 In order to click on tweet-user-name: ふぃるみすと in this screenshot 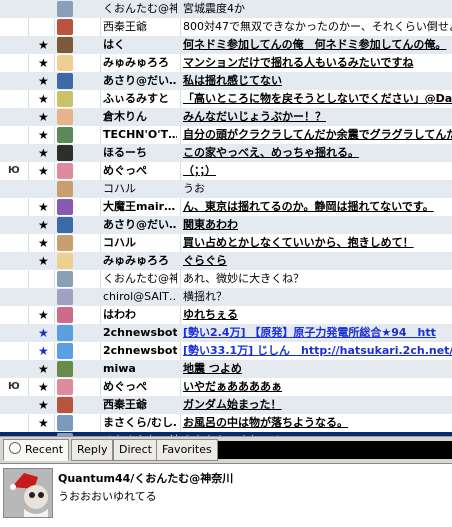, I will do `click(140, 99)`.